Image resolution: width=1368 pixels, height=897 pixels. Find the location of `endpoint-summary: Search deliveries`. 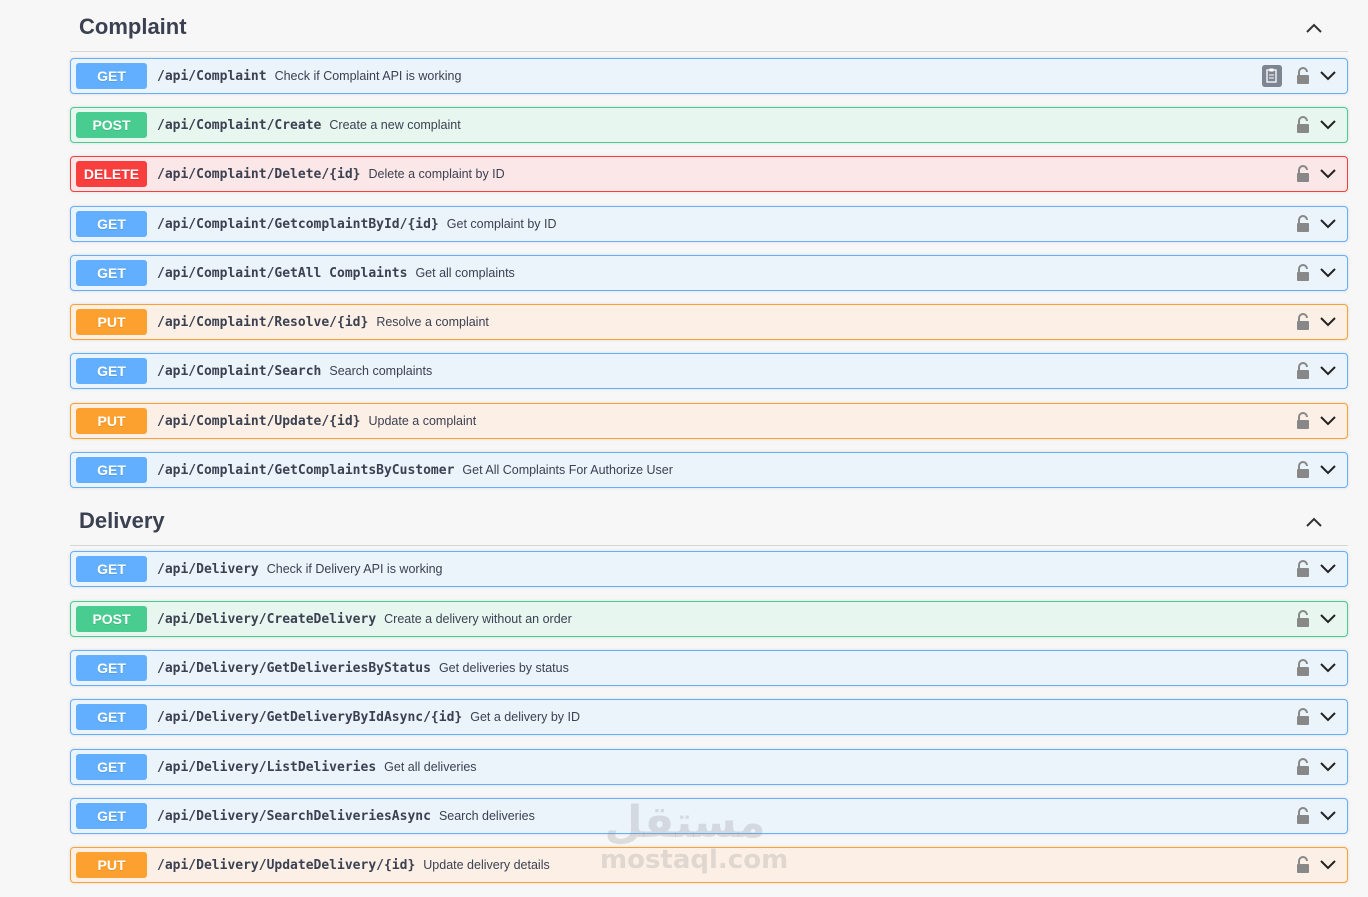

endpoint-summary: Search deliveries is located at coordinates (486, 816).